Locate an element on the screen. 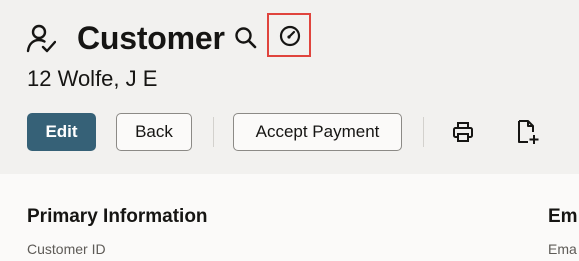 Image resolution: width=579 pixels, height=261 pixels. back-button: Back is located at coordinates (154, 132).